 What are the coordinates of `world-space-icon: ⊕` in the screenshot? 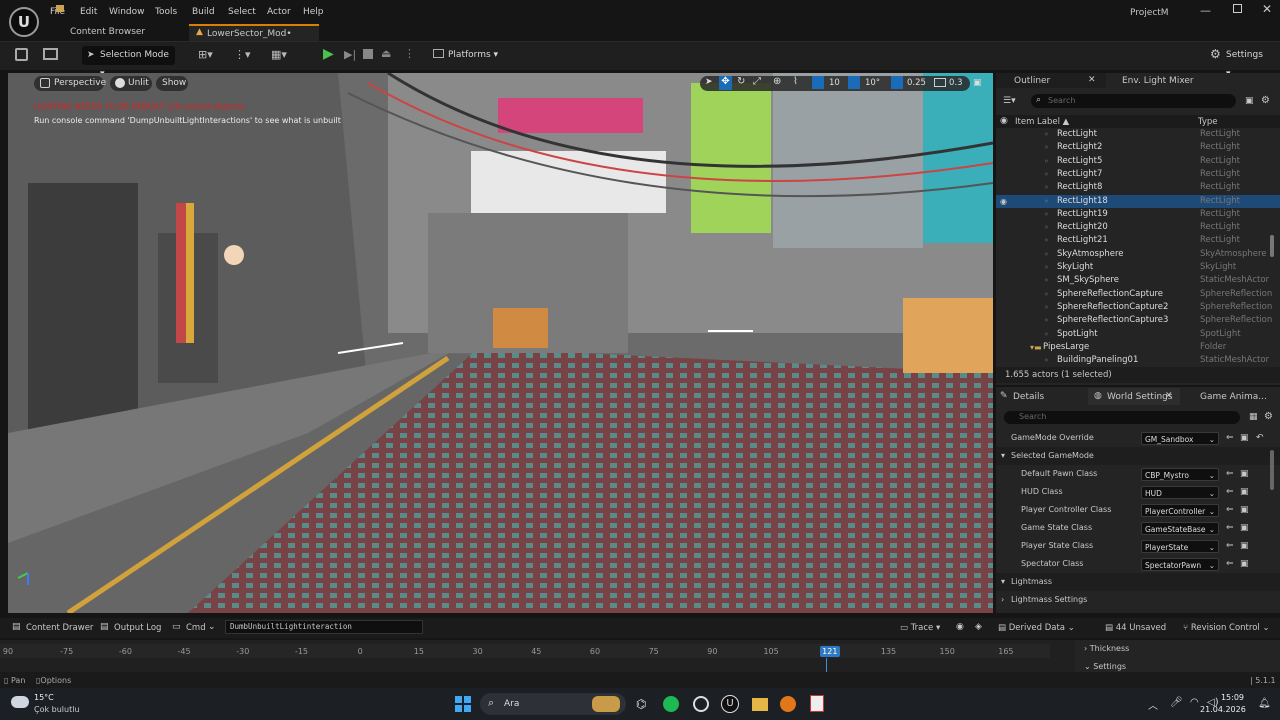 It's located at (777, 81).